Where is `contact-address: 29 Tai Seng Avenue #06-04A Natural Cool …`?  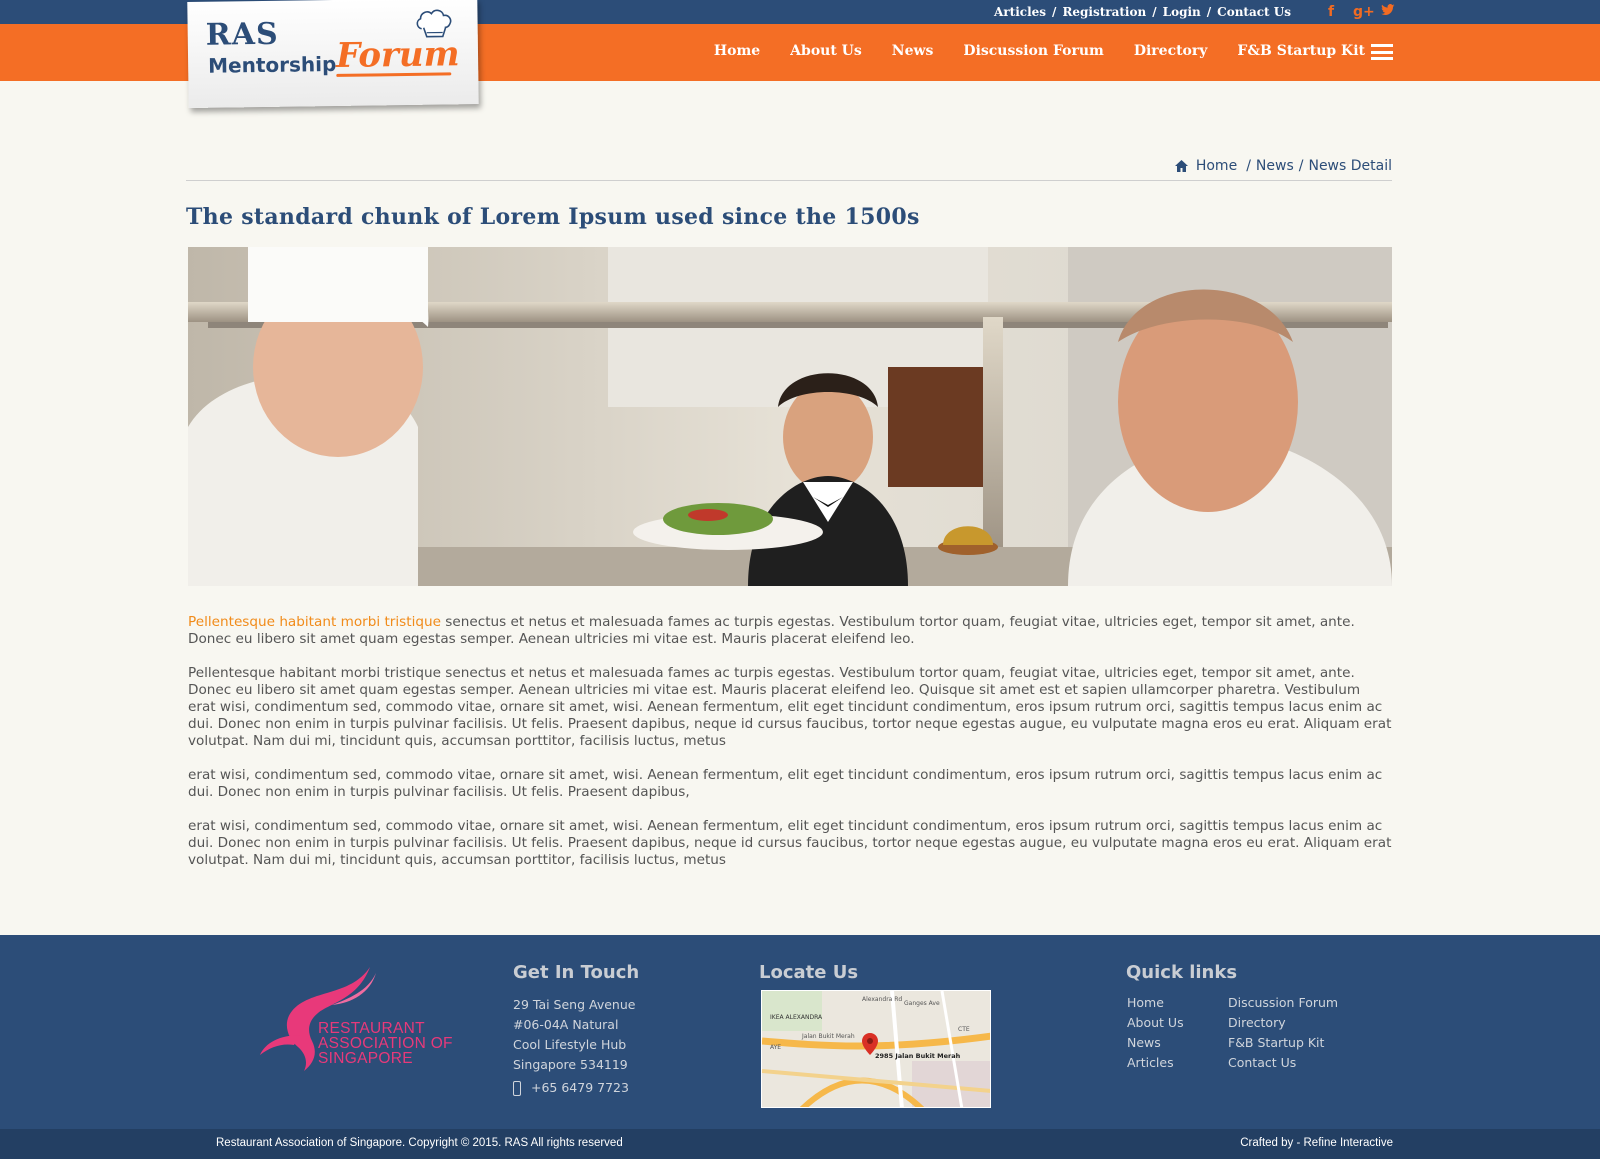
contact-address: 29 Tai Seng Avenue #06-04A Natural Cool … is located at coordinates (574, 1046).